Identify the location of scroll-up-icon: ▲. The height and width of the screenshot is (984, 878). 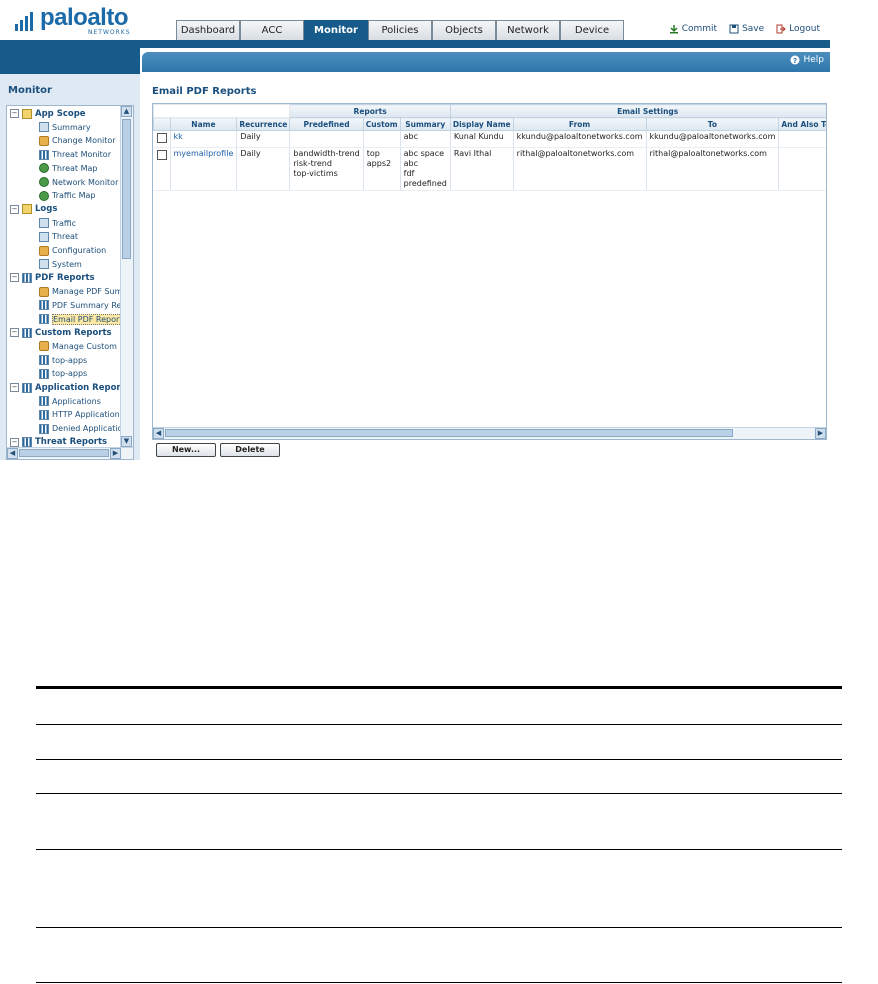
(126, 111).